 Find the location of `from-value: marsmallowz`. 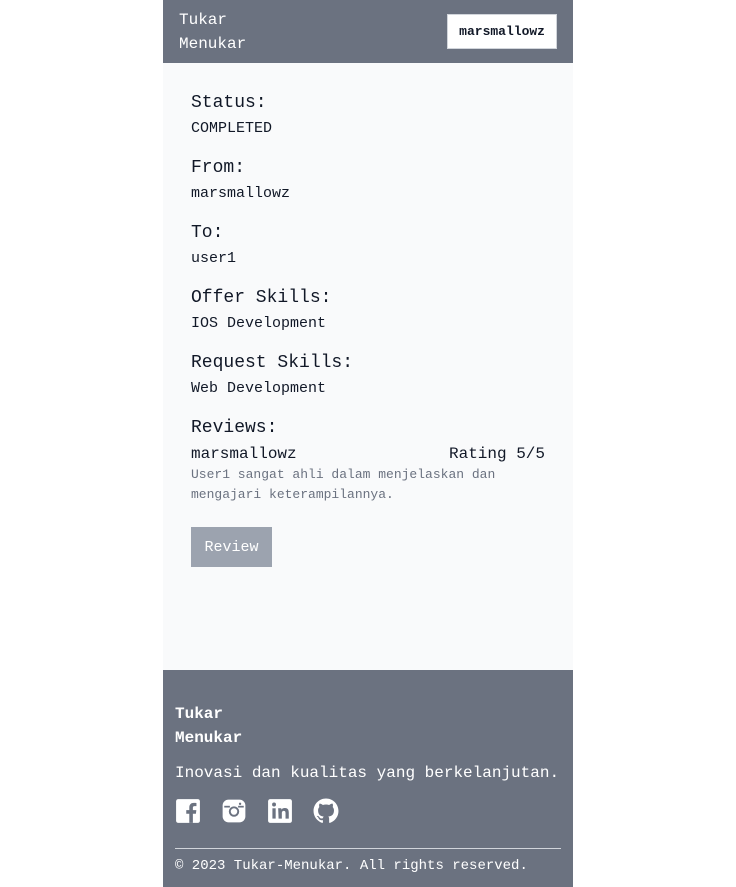

from-value: marsmallowz is located at coordinates (241, 193).